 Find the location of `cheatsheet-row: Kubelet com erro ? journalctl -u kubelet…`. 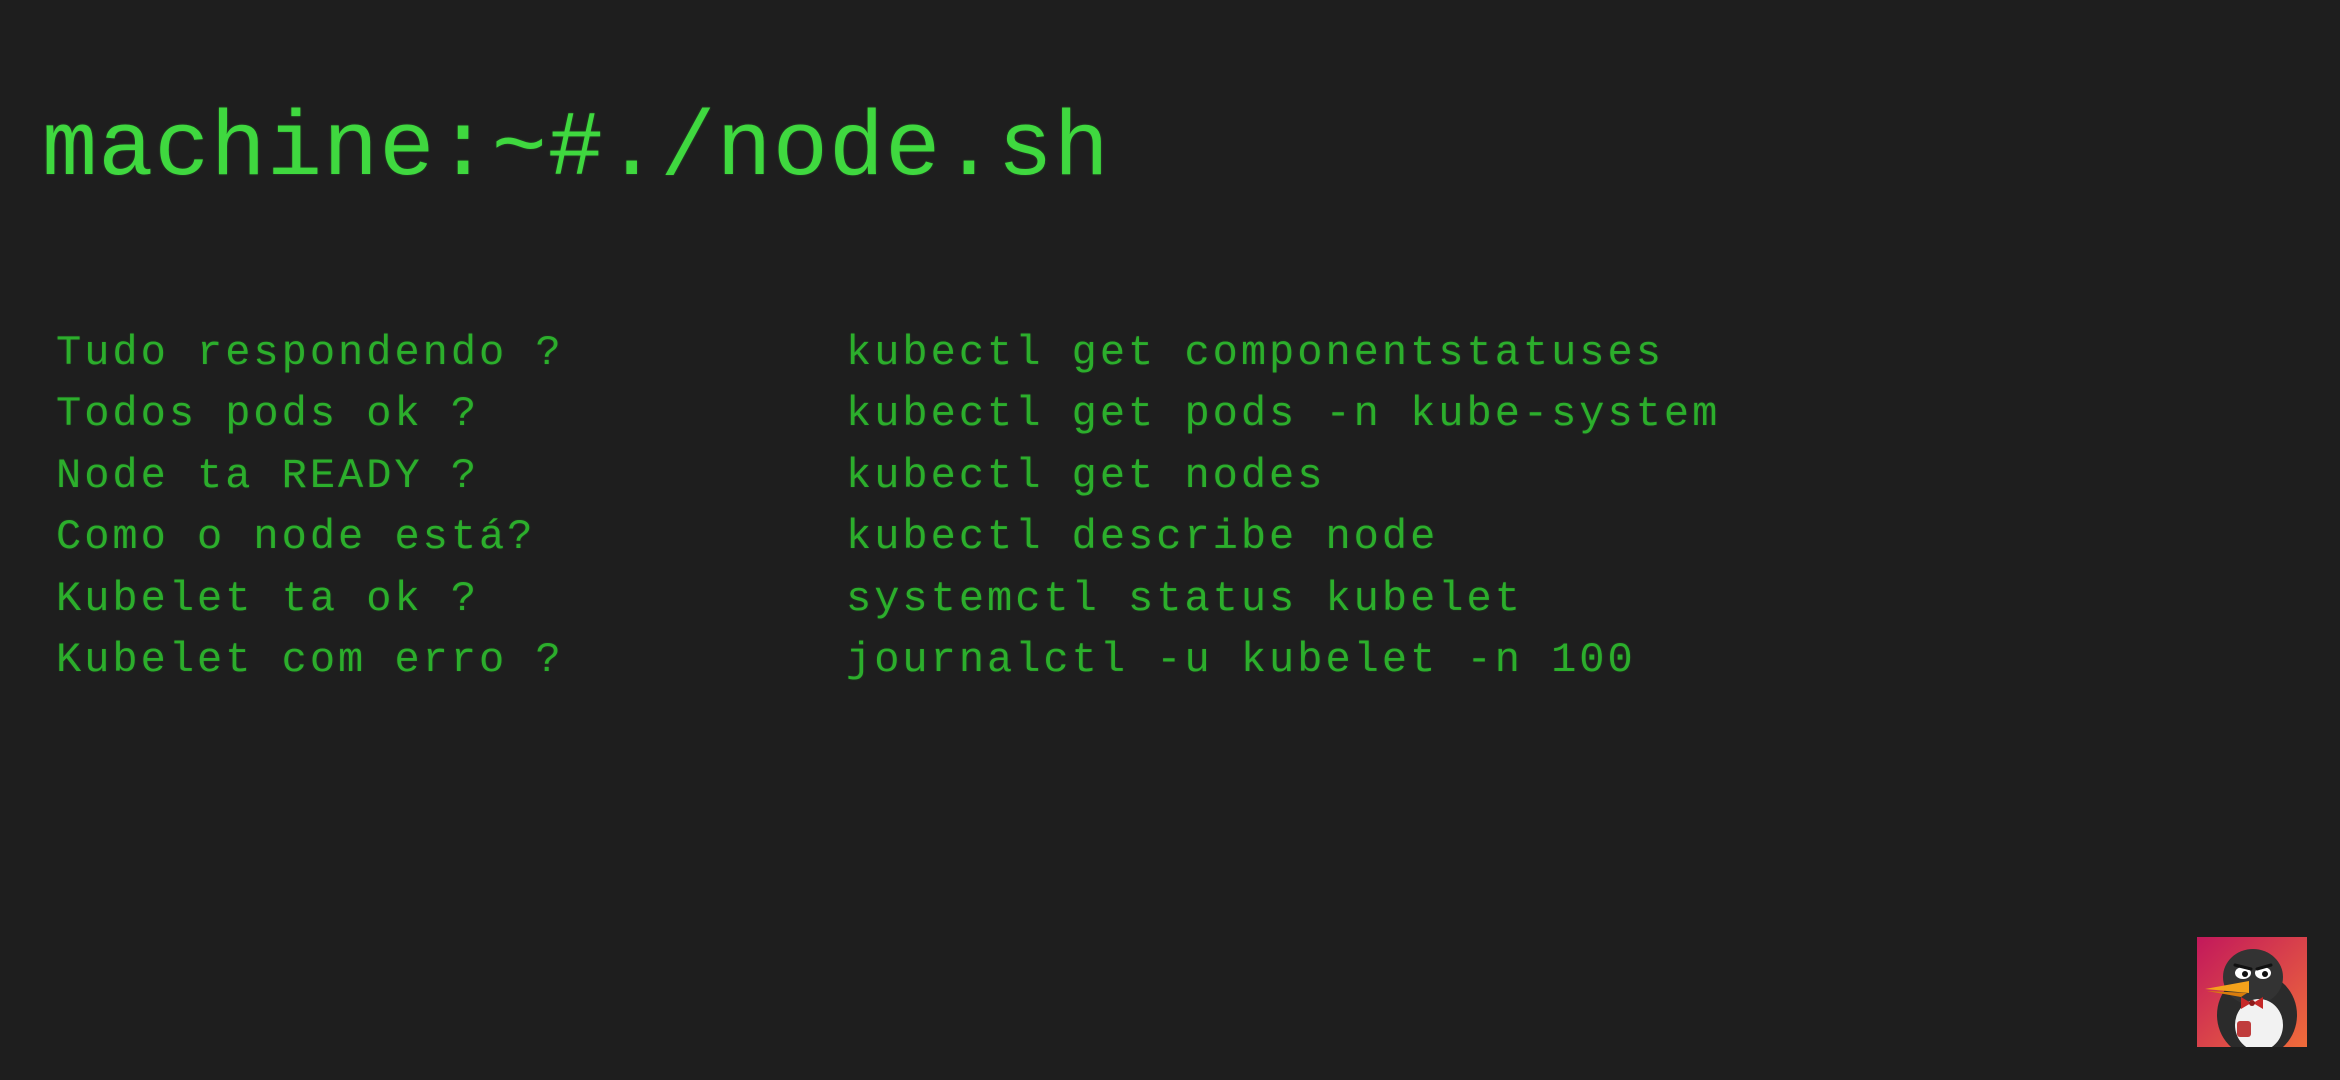

cheatsheet-row: Kubelet com erro ? journalctl -u kubelet… is located at coordinates (888, 661).